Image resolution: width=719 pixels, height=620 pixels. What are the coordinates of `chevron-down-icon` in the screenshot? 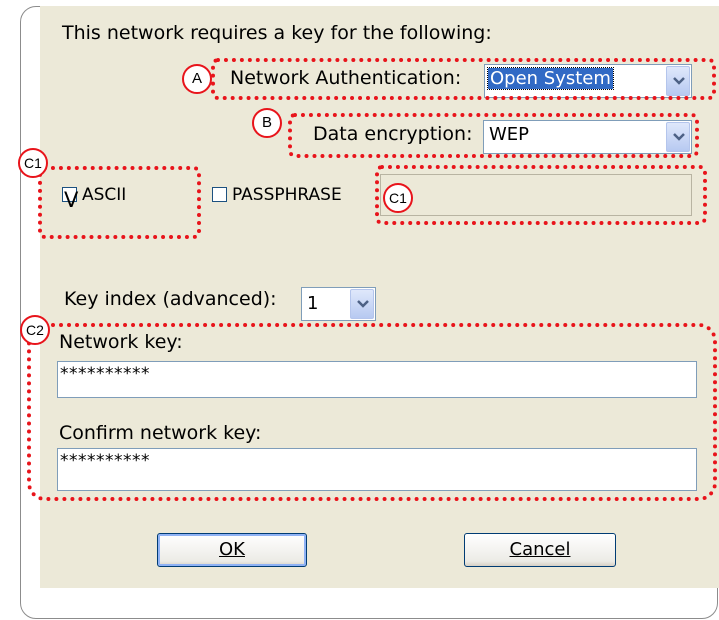 It's located at (362, 304).